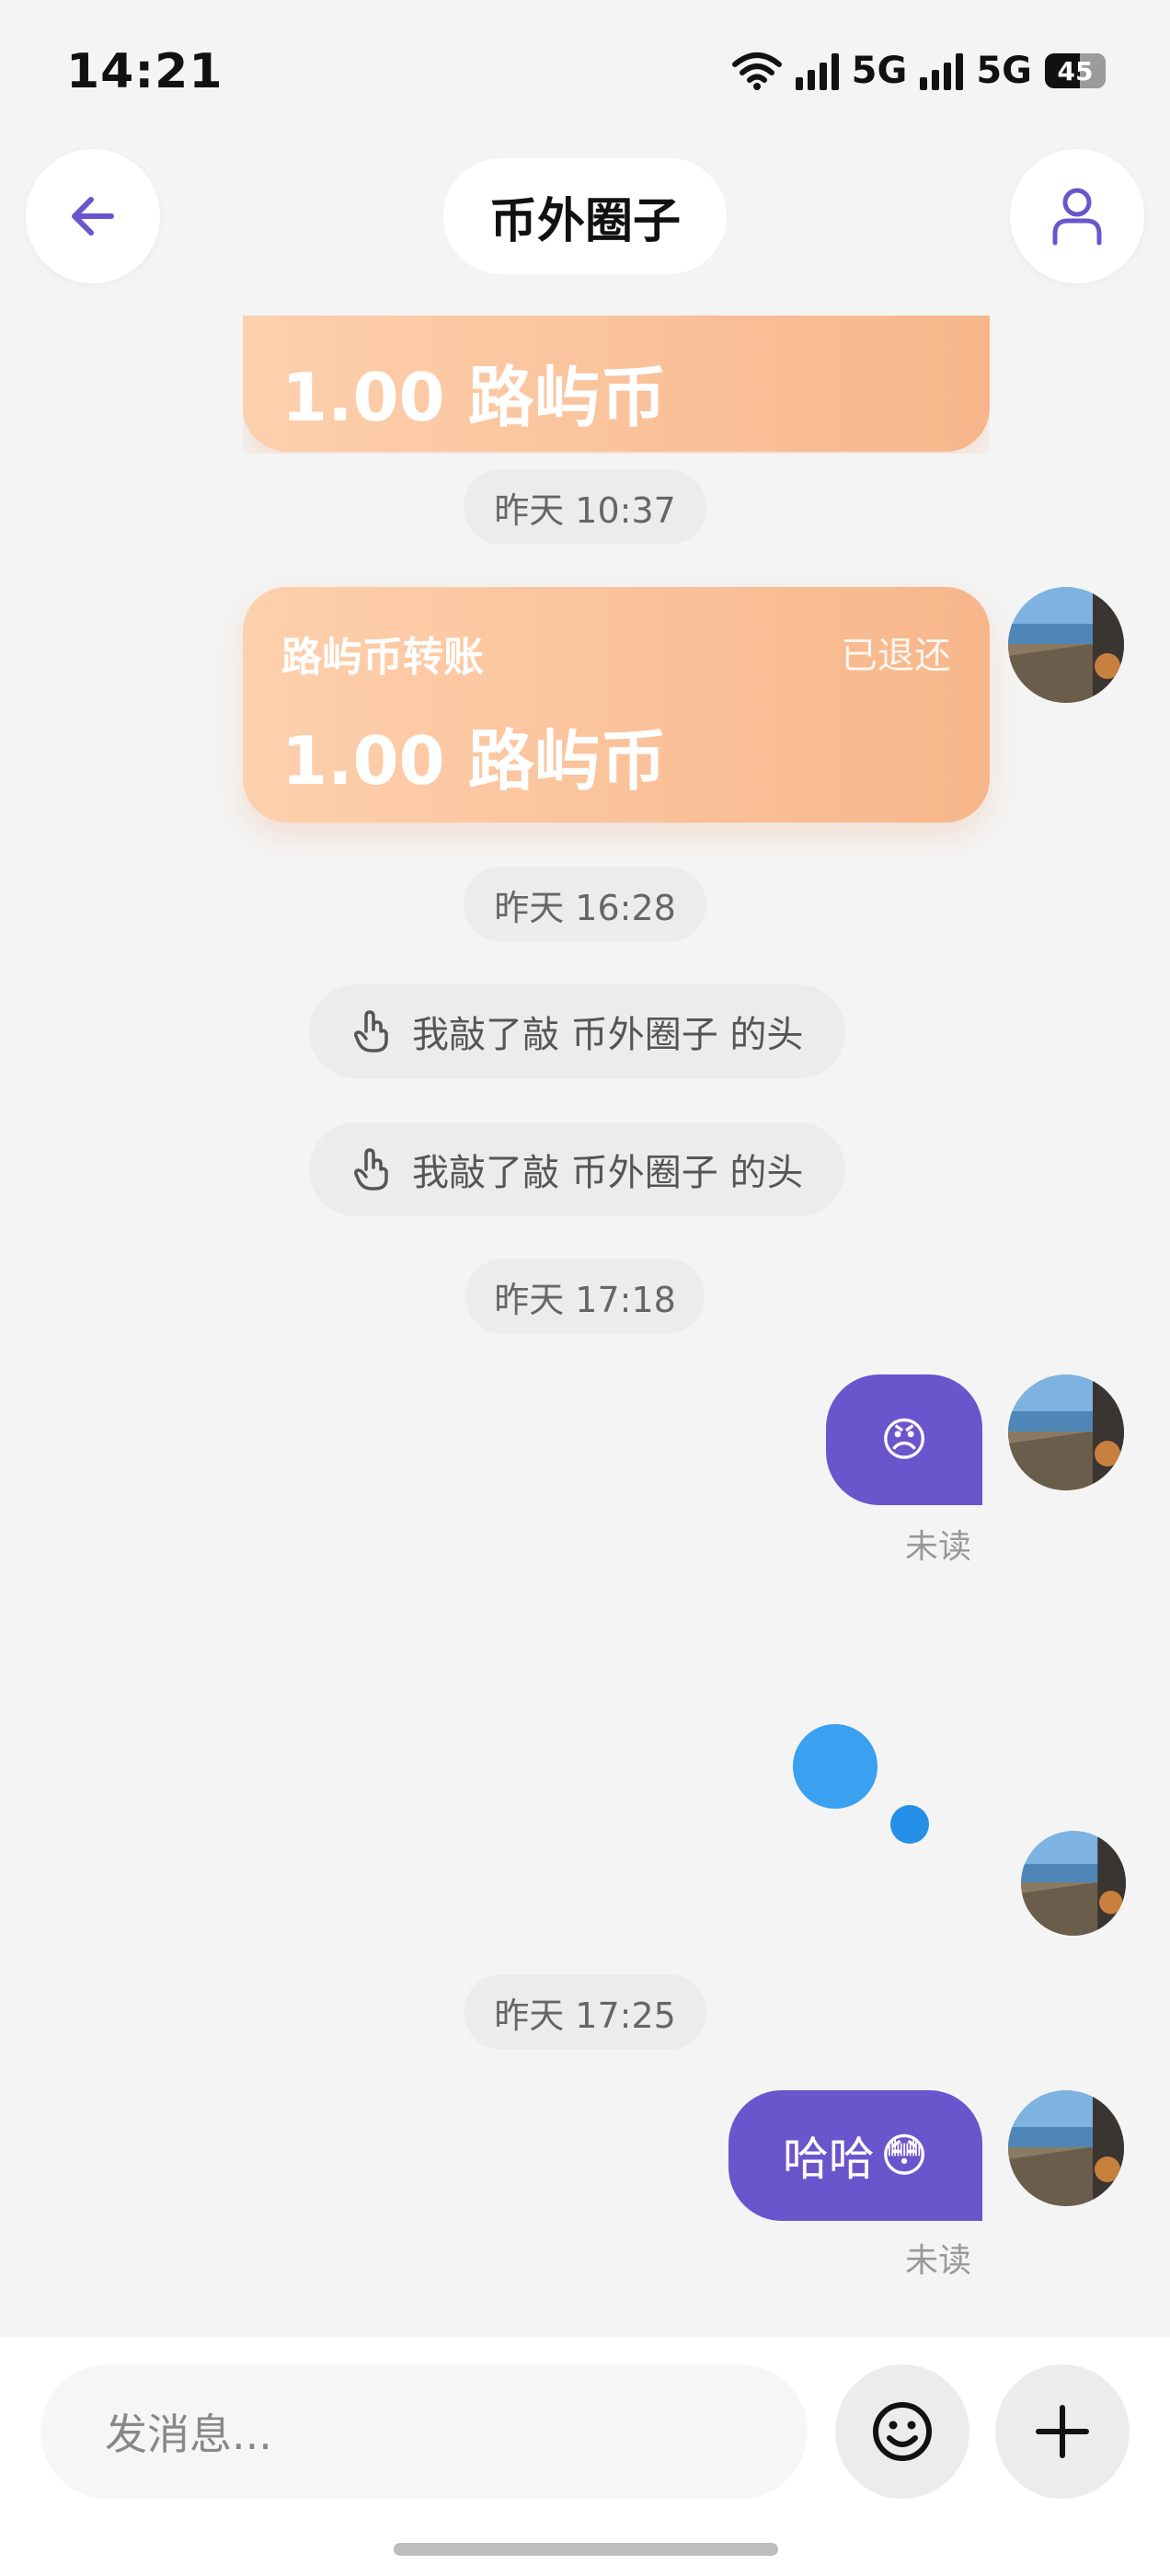 This screenshot has height=2576, width=1170. Describe the element at coordinates (585, 1296) in the screenshot. I see `timestamp: 昨天 17:18` at that location.